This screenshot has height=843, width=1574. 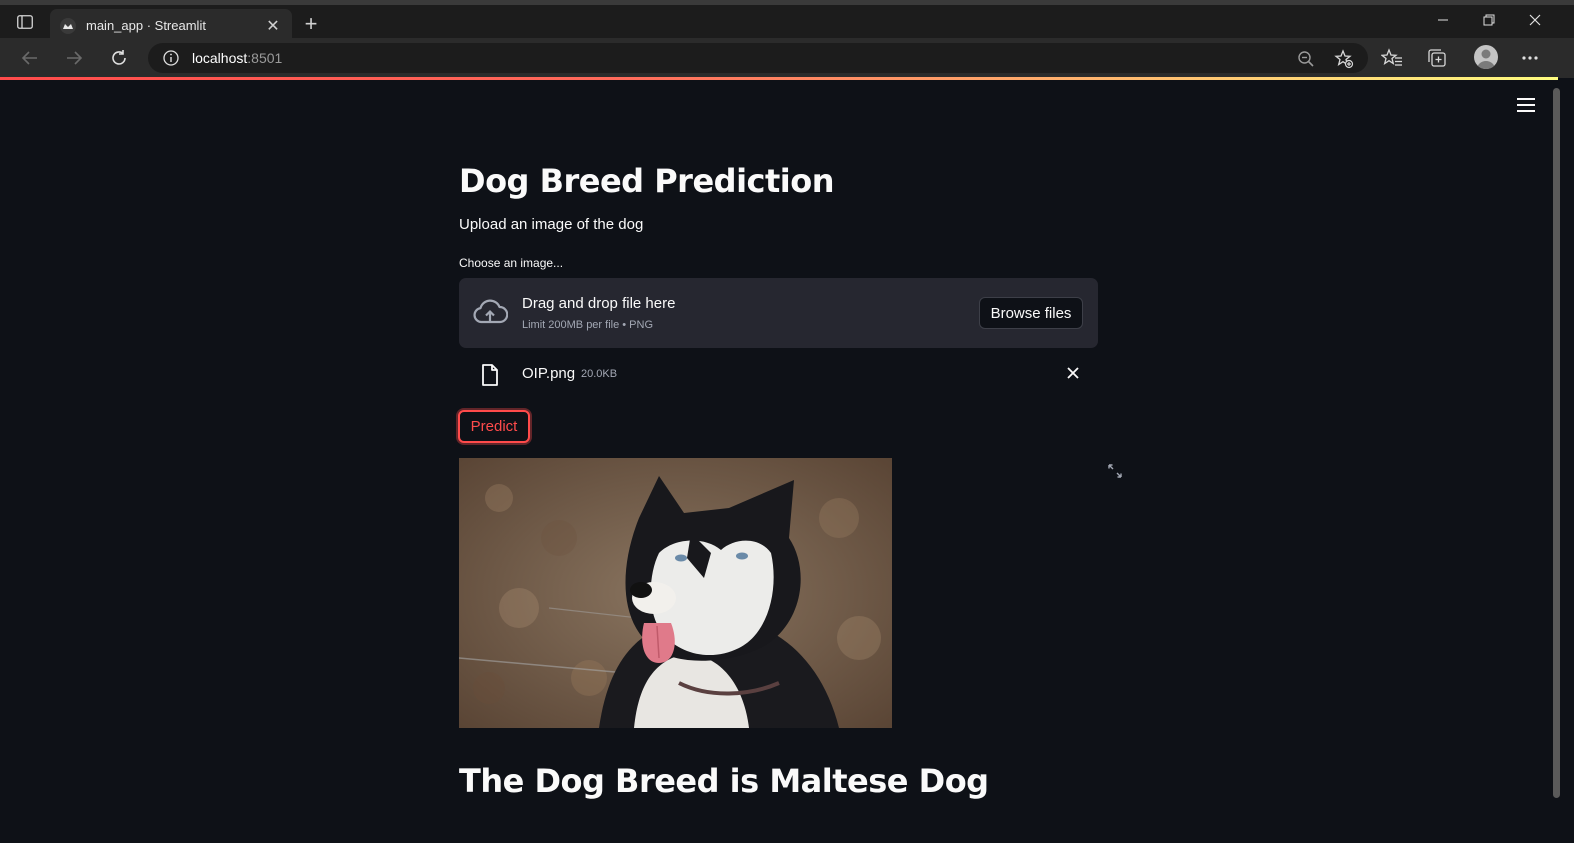 What do you see at coordinates (1526, 105) in the screenshot?
I see `main-menu-icon` at bounding box center [1526, 105].